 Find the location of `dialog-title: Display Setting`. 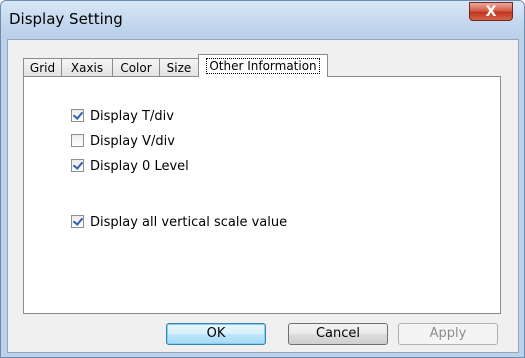

dialog-title: Display Setting is located at coordinates (66, 19).